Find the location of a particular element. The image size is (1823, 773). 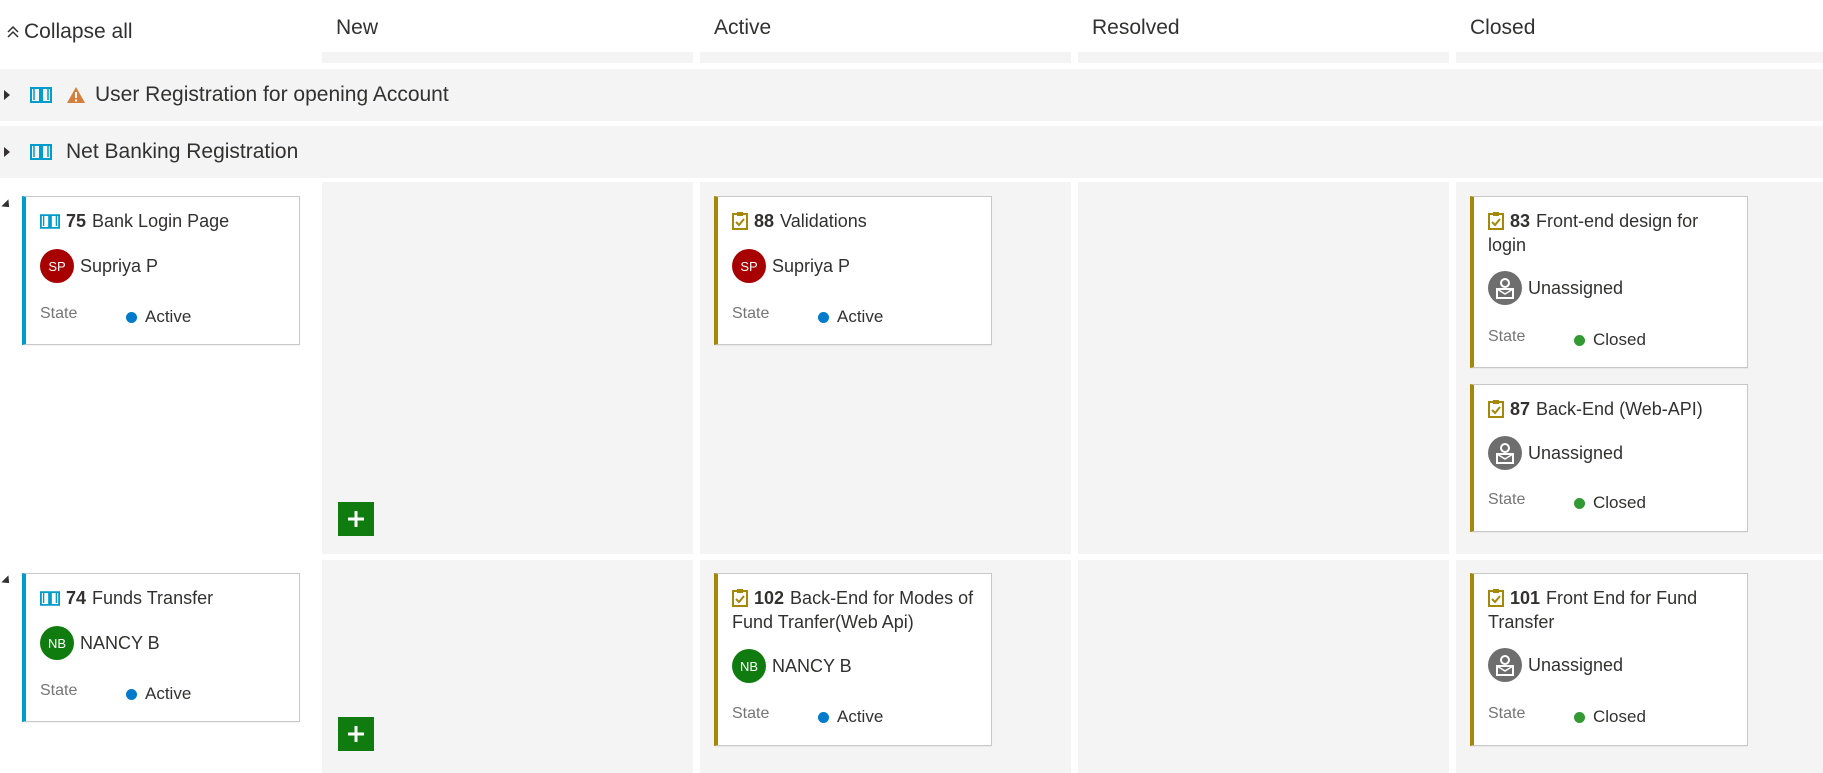

lane1-cell-resolved is located at coordinates (1263, 368).